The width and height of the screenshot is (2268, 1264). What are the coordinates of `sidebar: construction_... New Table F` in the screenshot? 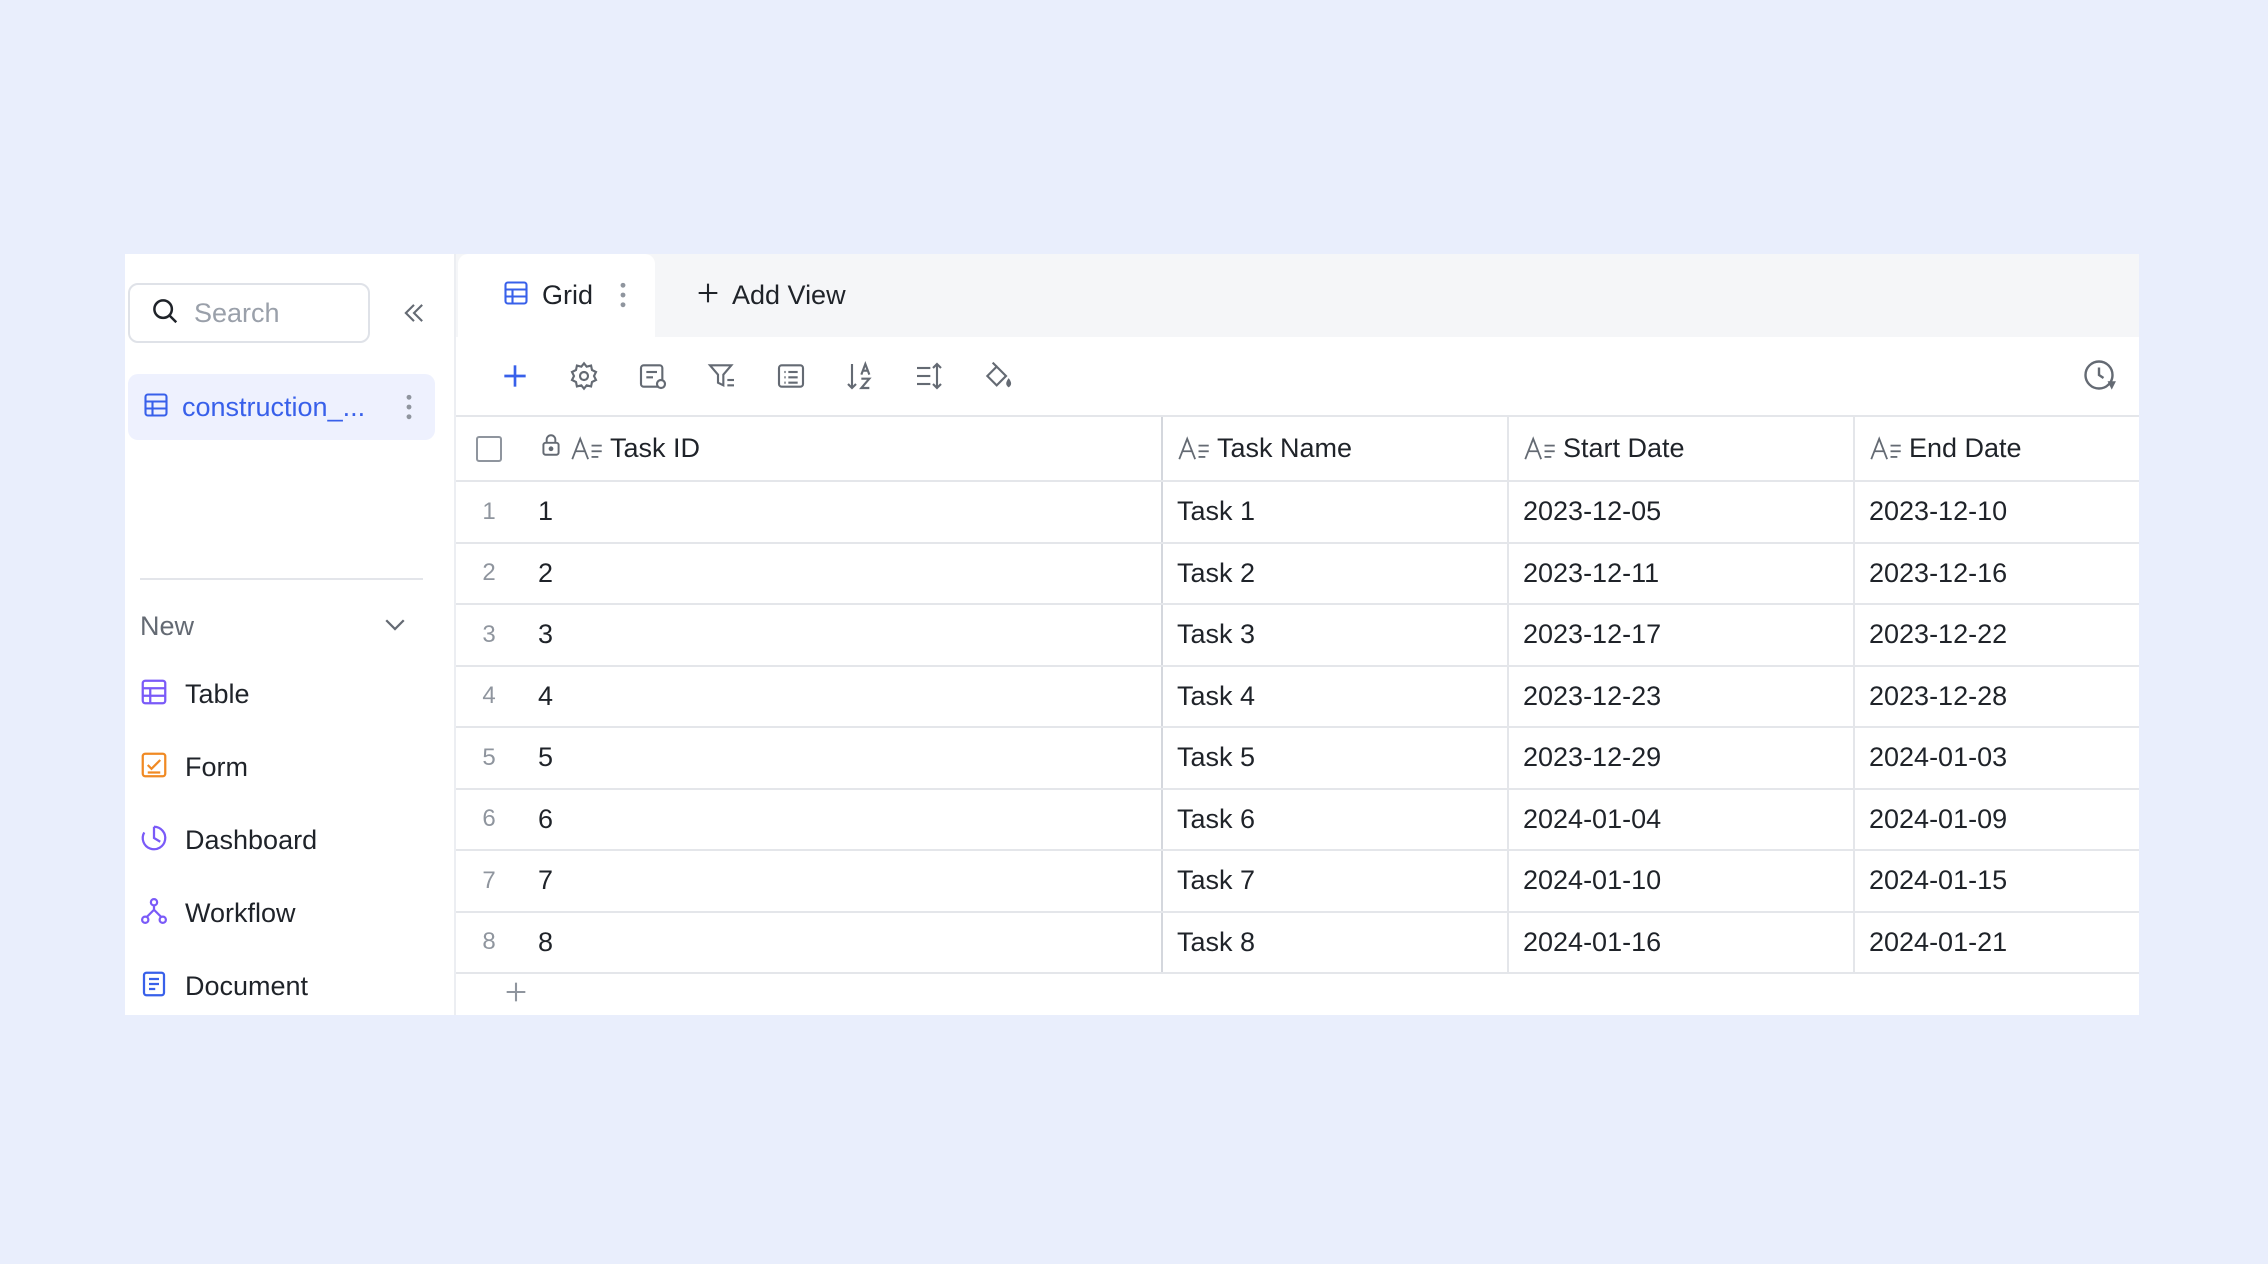 It's located at (290, 634).